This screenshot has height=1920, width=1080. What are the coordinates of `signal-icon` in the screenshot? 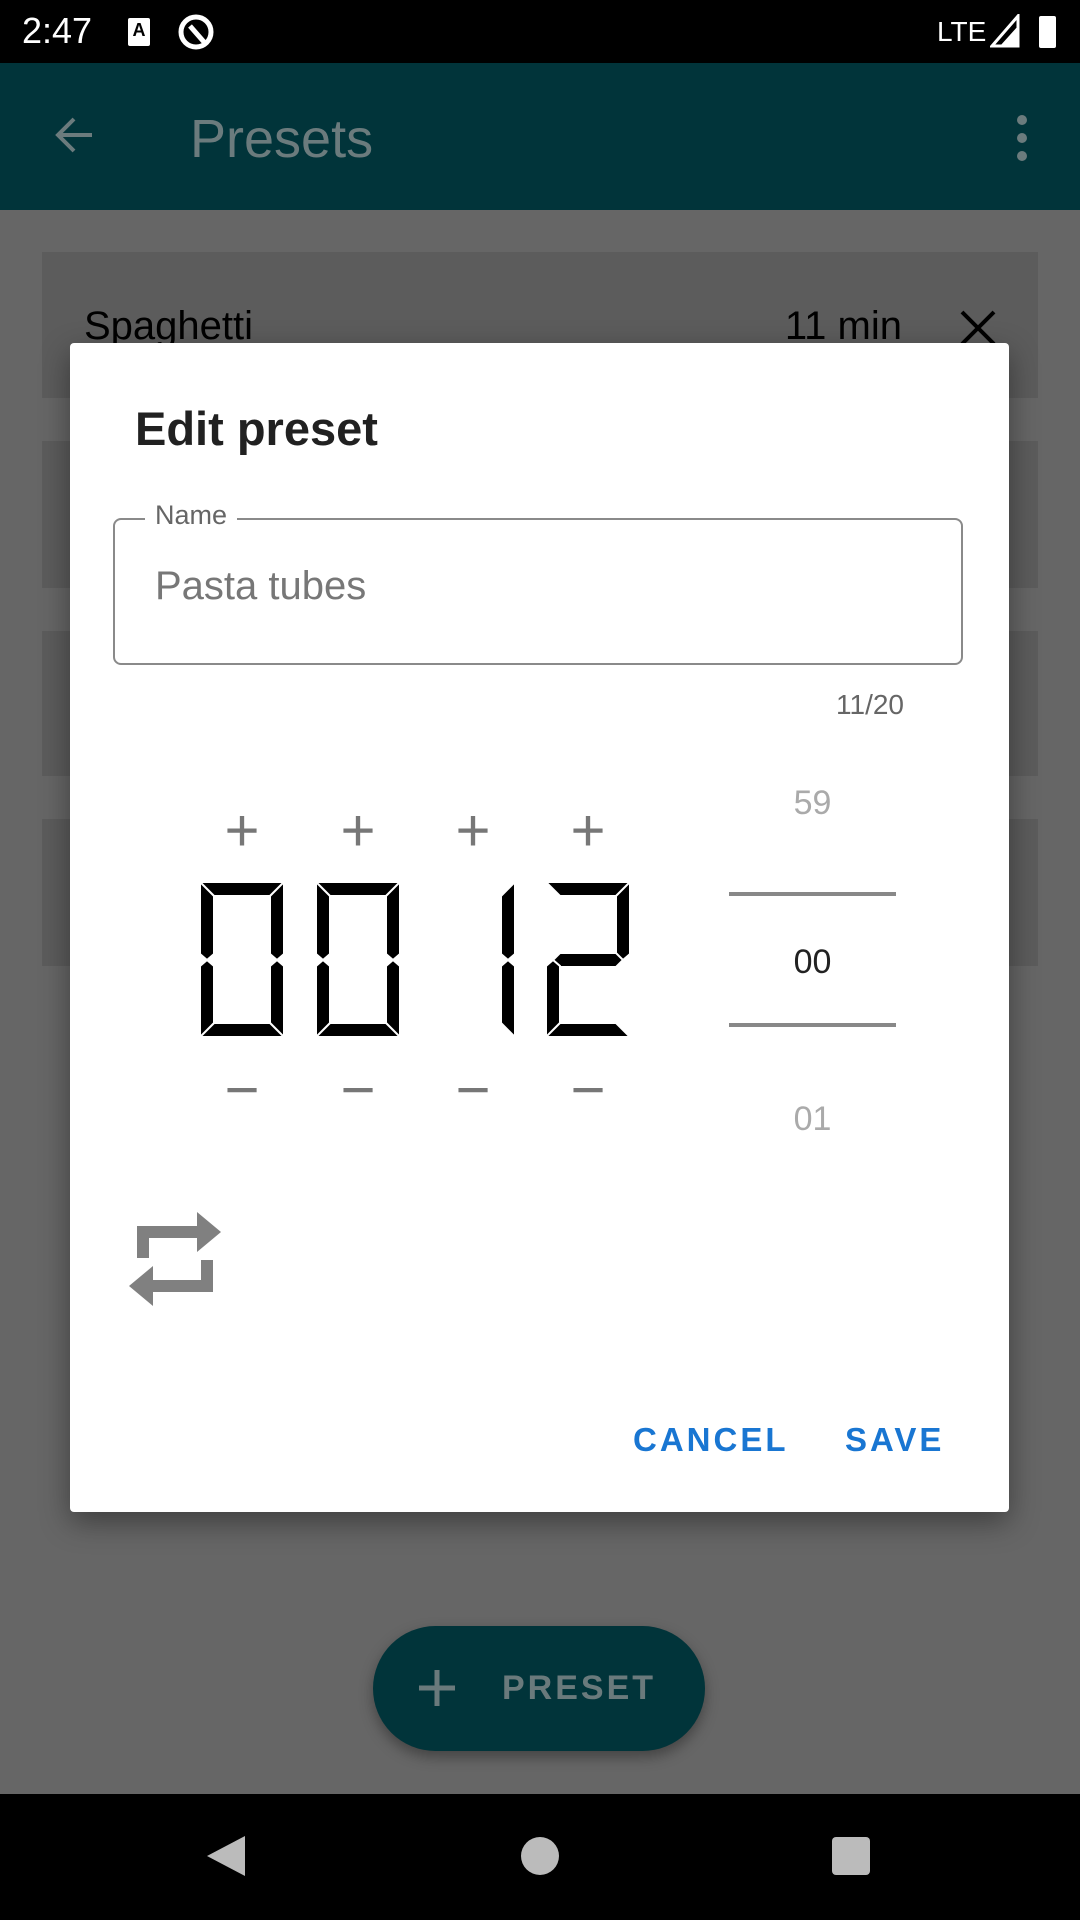 It's located at (1005, 31).